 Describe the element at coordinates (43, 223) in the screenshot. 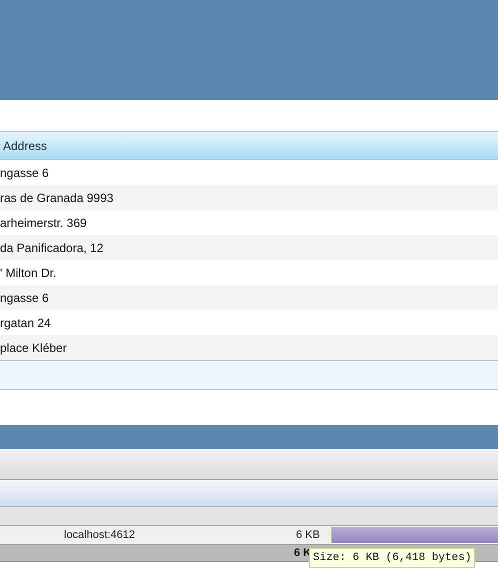

I see `table-cell-text: arheimerstr. 369` at that location.